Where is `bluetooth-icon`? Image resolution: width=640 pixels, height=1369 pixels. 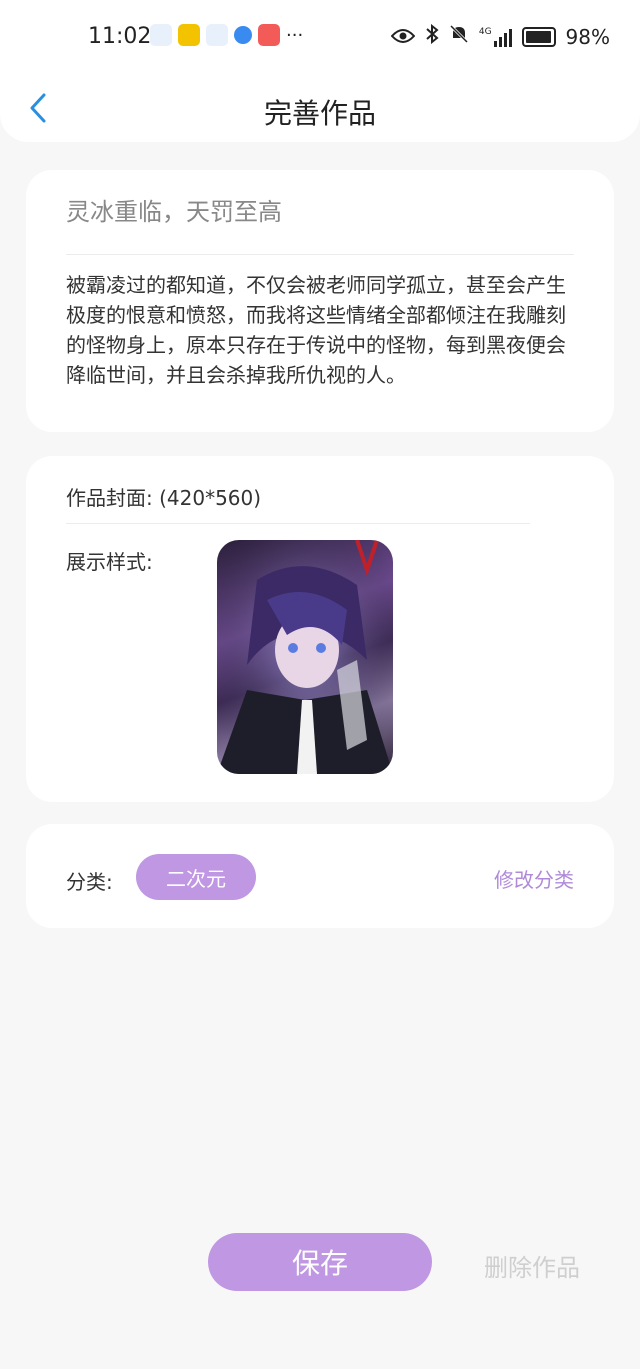 bluetooth-icon is located at coordinates (432, 36).